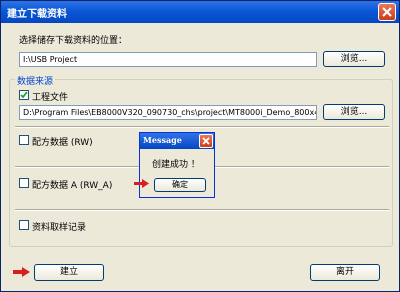 This screenshot has height=292, width=400. Describe the element at coordinates (200, 12) in the screenshot. I see `title-bar: 建立下载资料` at that location.